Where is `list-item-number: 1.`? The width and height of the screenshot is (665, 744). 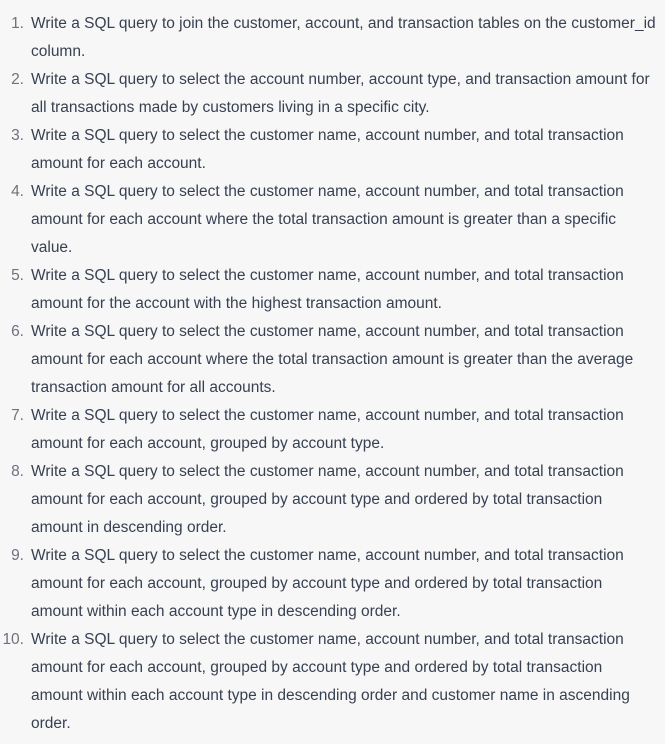
list-item-number: 1. is located at coordinates (17, 23).